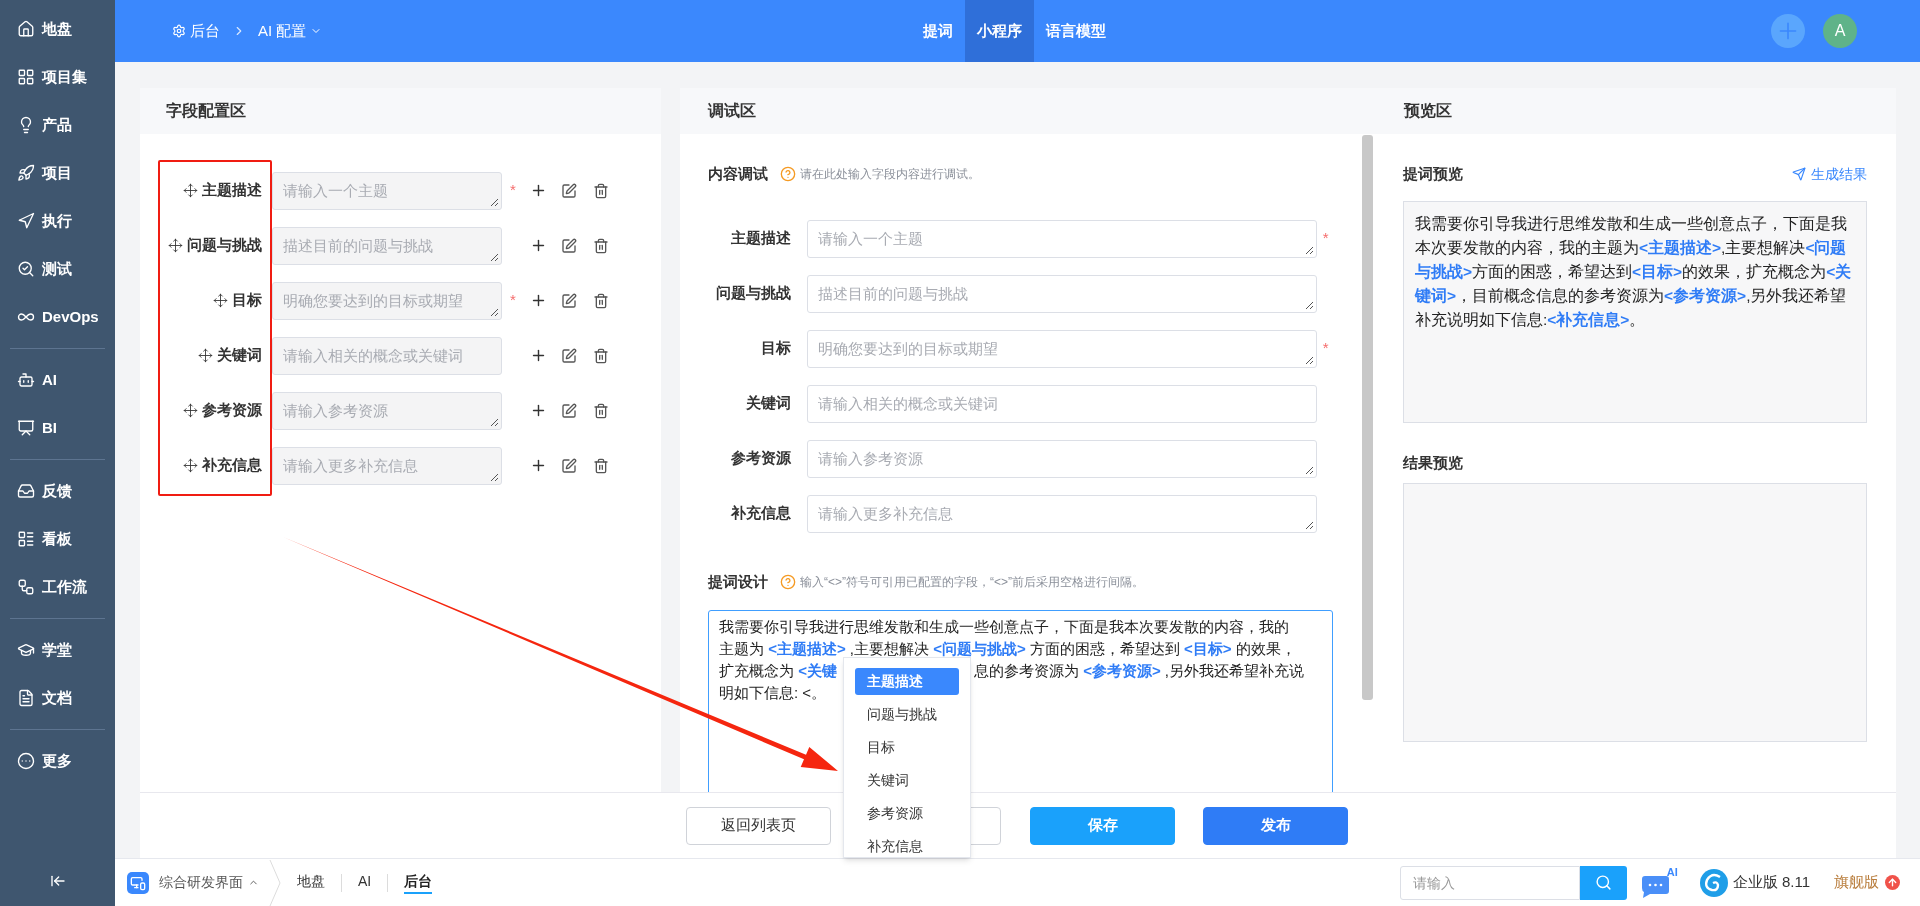 This screenshot has height=906, width=1920. What do you see at coordinates (57, 539) in the screenshot?
I see `sidebar-item: 看板` at bounding box center [57, 539].